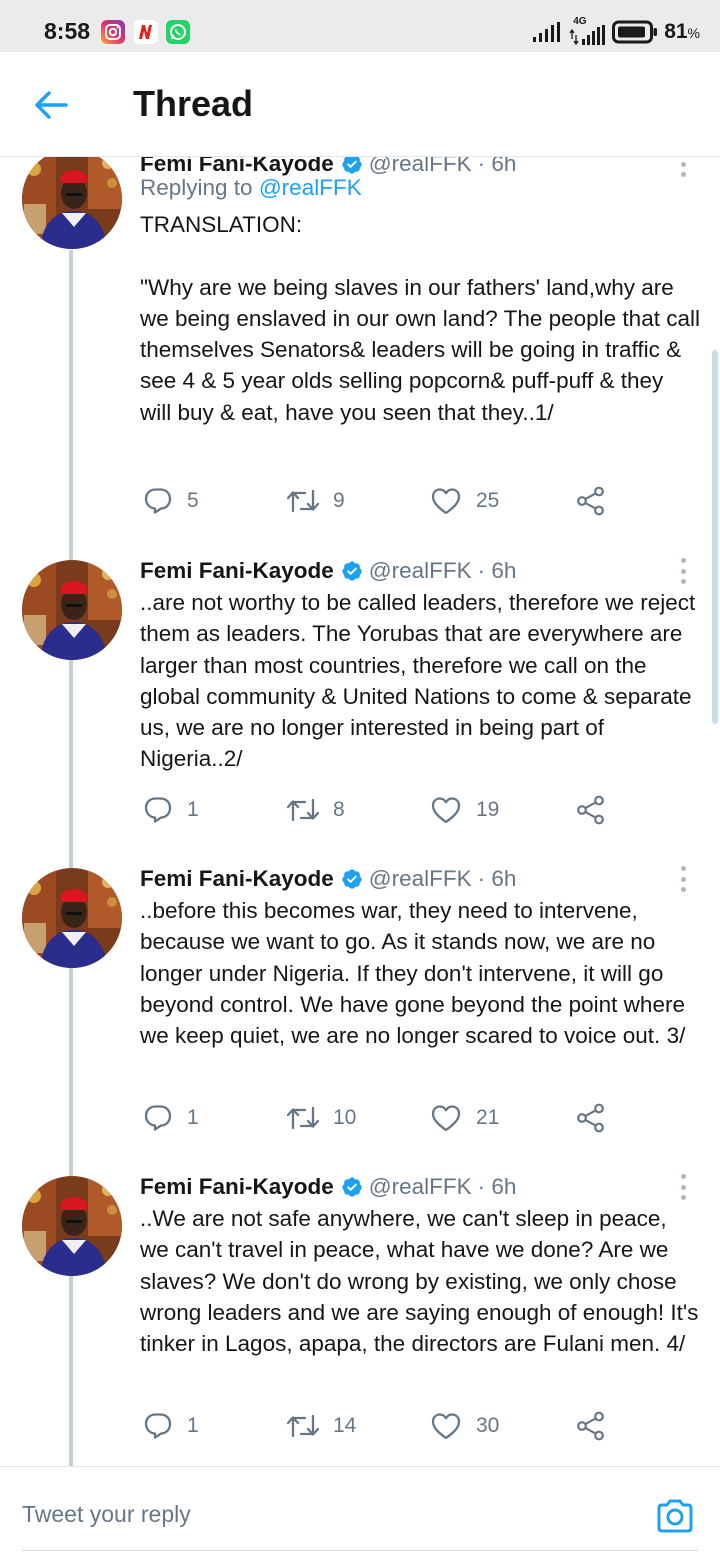  Describe the element at coordinates (693, 33) in the screenshot. I see `battery-unit: %` at that location.